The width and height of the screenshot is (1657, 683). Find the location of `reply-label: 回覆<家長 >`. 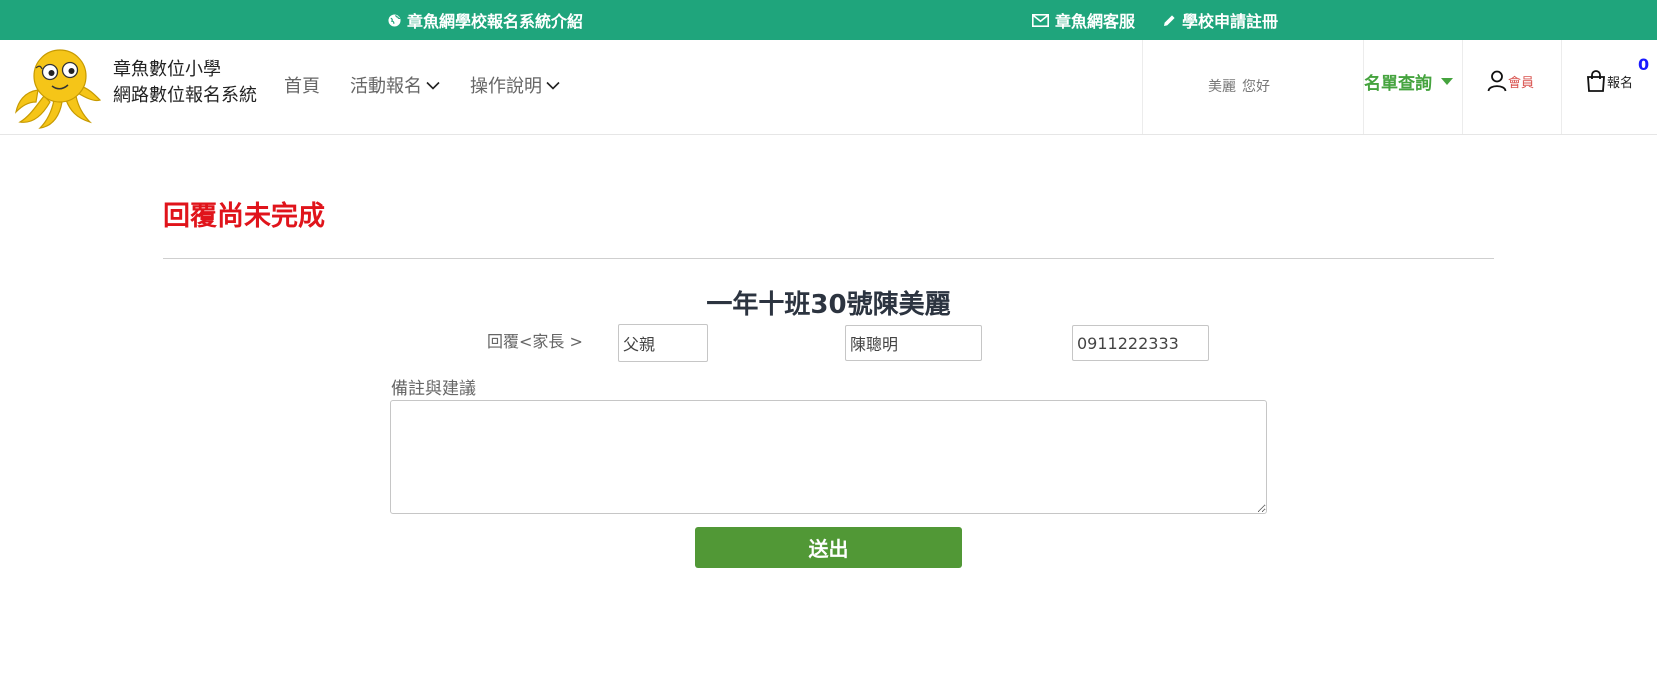

reply-label: 回覆<家長 > is located at coordinates (535, 341).